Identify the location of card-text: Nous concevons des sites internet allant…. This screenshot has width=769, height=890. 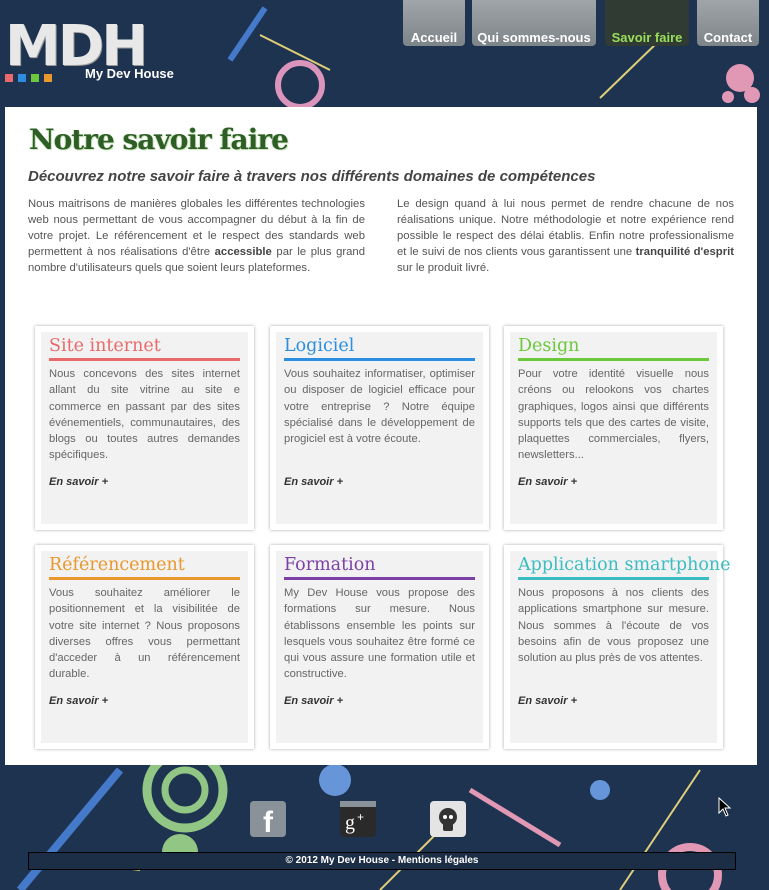
(144, 415).